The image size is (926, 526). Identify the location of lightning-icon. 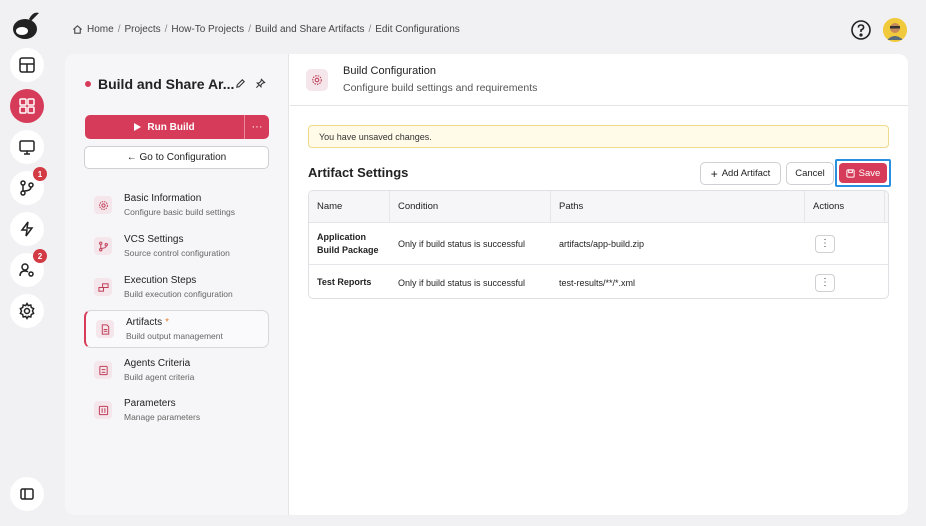
(27, 229).